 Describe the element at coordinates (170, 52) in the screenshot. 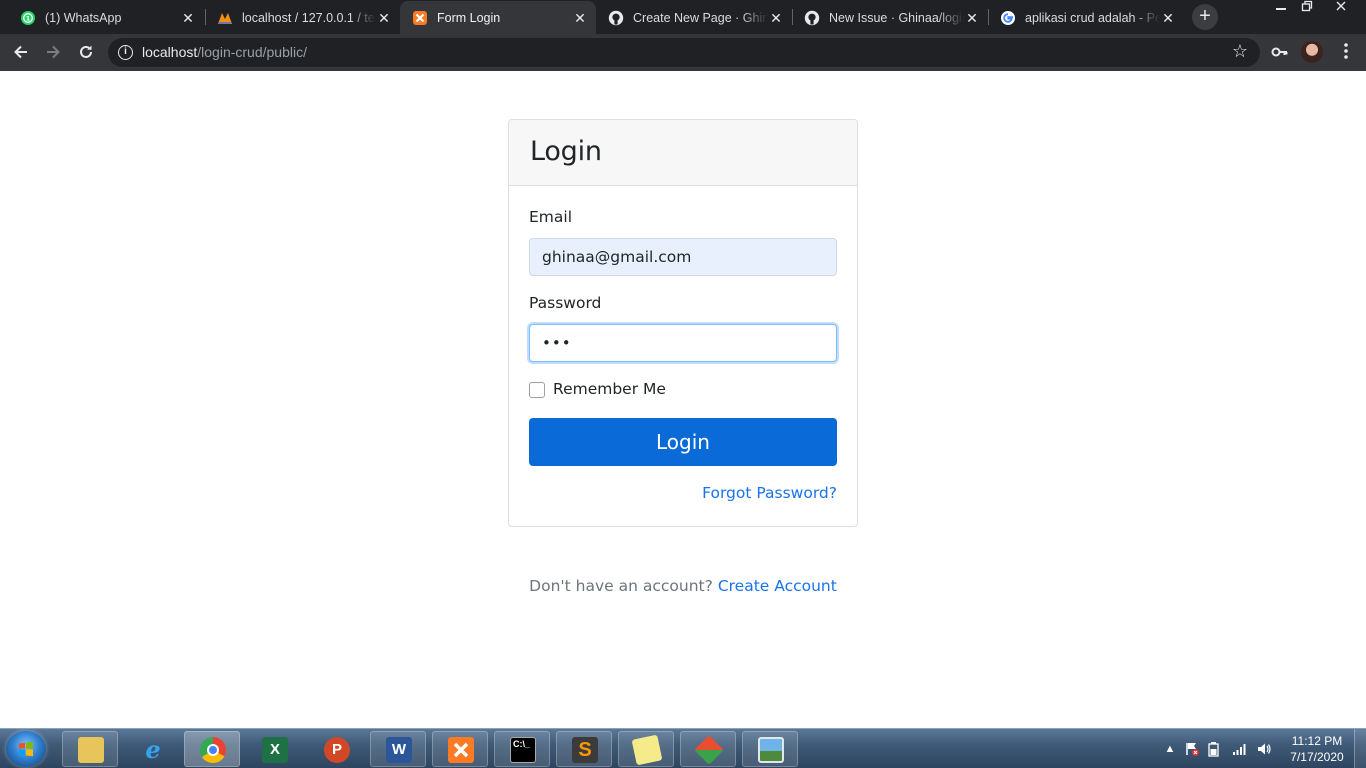

I see `url-host: localhost` at that location.